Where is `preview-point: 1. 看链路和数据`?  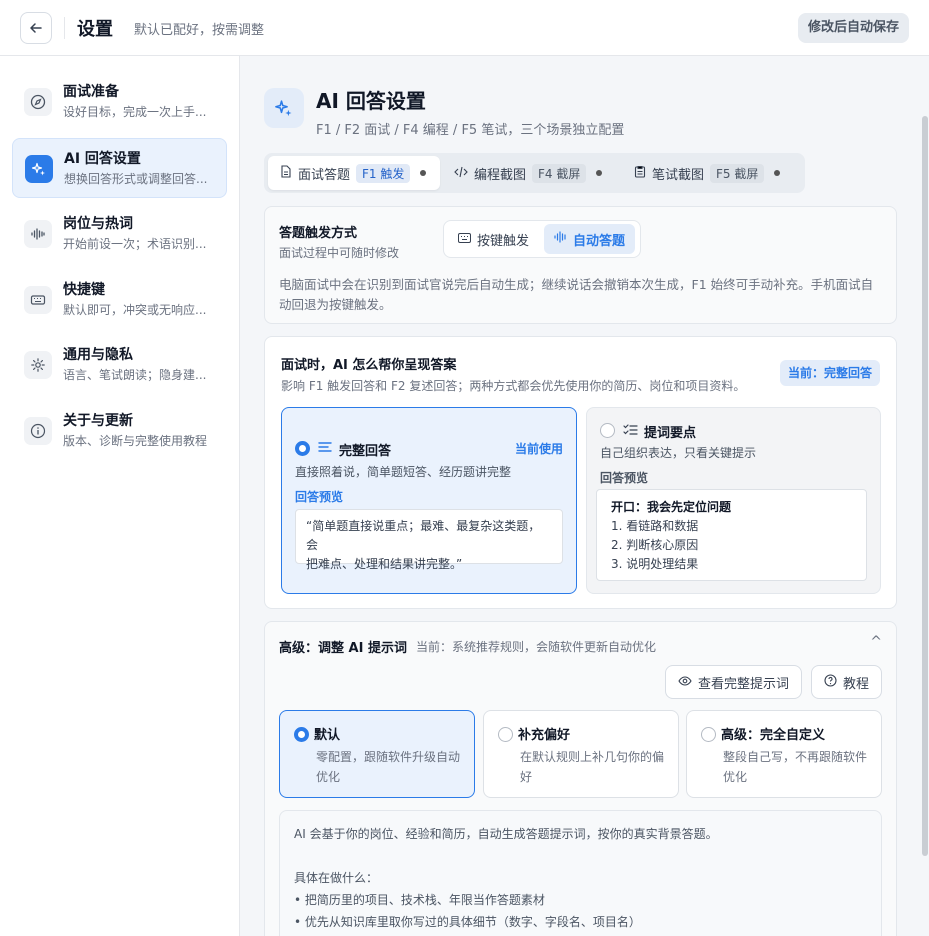 preview-point: 1. 看链路和数据 is located at coordinates (655, 526).